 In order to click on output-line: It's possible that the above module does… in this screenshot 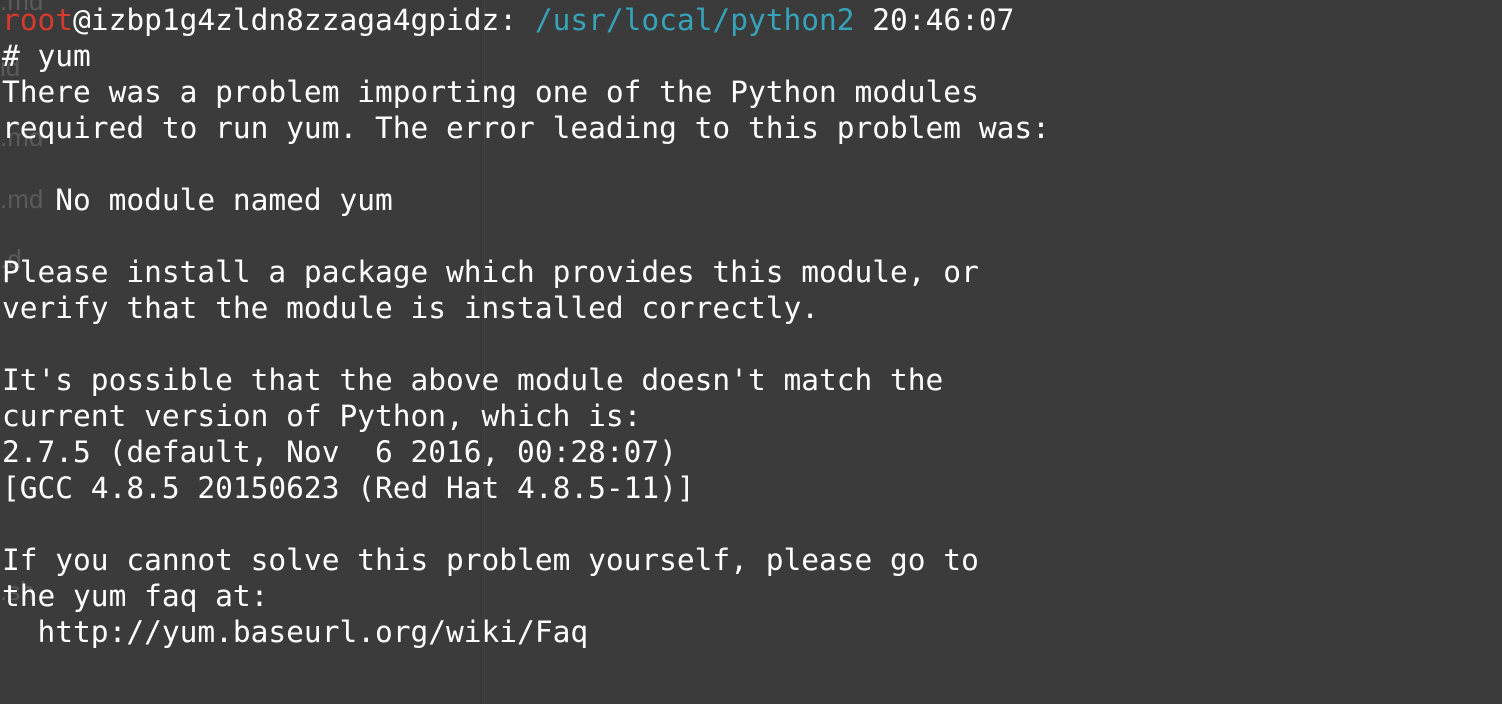, I will do `click(473, 380)`.